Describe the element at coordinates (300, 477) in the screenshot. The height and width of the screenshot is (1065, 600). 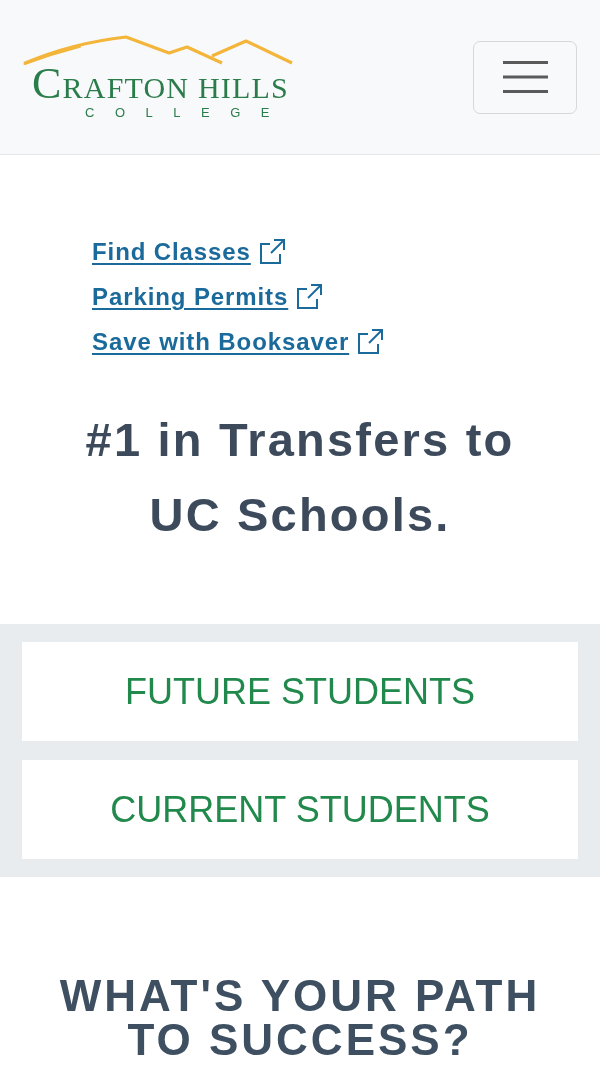
I see `tagline-heading: #1 in Transfers to UC Schools.` at that location.